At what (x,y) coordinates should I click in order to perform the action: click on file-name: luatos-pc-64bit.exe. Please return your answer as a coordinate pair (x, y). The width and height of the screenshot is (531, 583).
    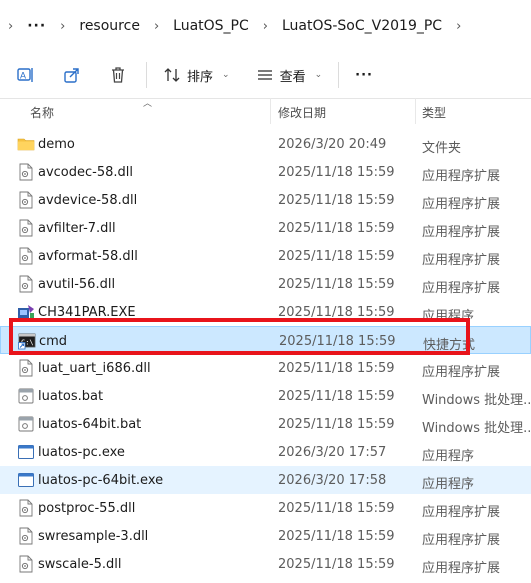
    Looking at the image, I should click on (101, 480).